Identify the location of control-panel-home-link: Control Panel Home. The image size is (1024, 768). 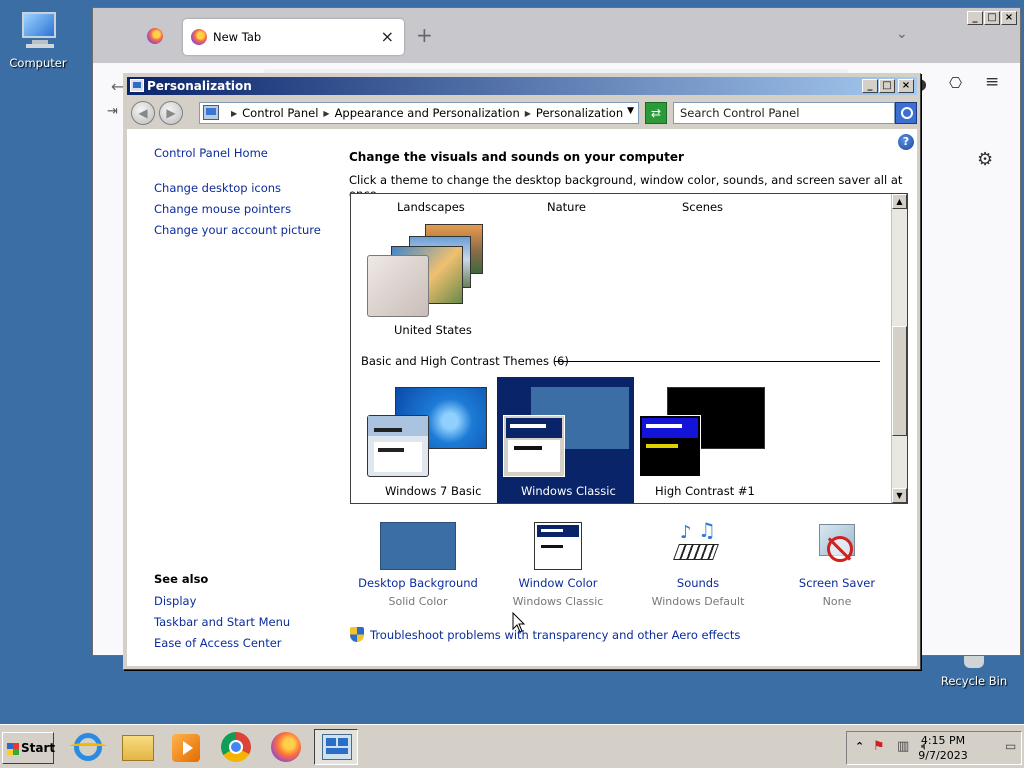
(211, 153).